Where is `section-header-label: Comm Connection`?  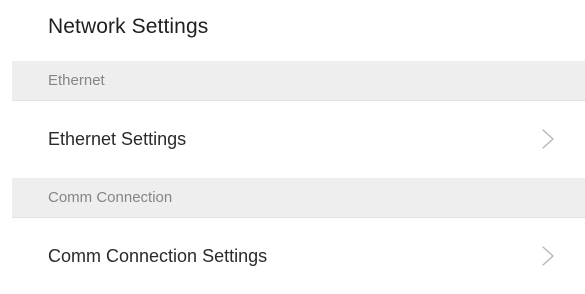
section-header-label: Comm Connection is located at coordinates (110, 197).